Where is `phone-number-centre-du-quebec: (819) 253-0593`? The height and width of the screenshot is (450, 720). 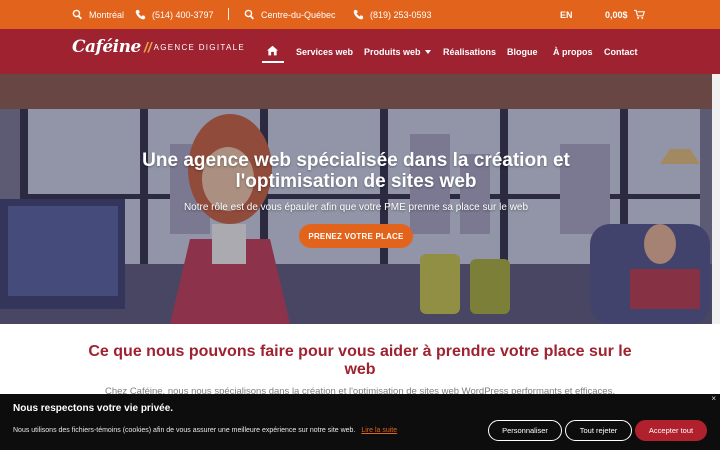 phone-number-centre-du-quebec: (819) 253-0593 is located at coordinates (401, 14).